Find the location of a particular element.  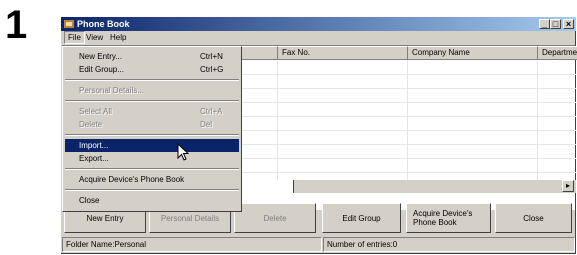

column-header-department: Departme is located at coordinates (557, 53).